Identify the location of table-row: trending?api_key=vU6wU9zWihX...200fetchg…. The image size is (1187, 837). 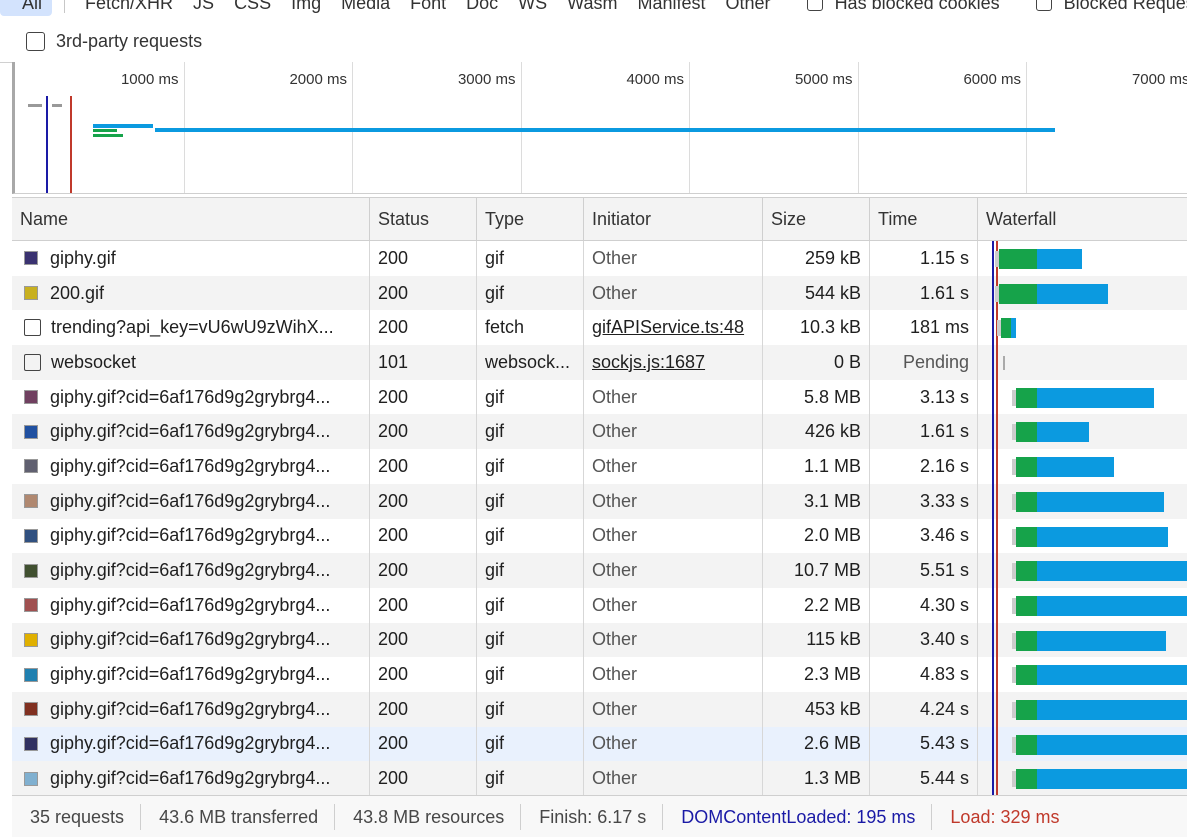
(599, 327).